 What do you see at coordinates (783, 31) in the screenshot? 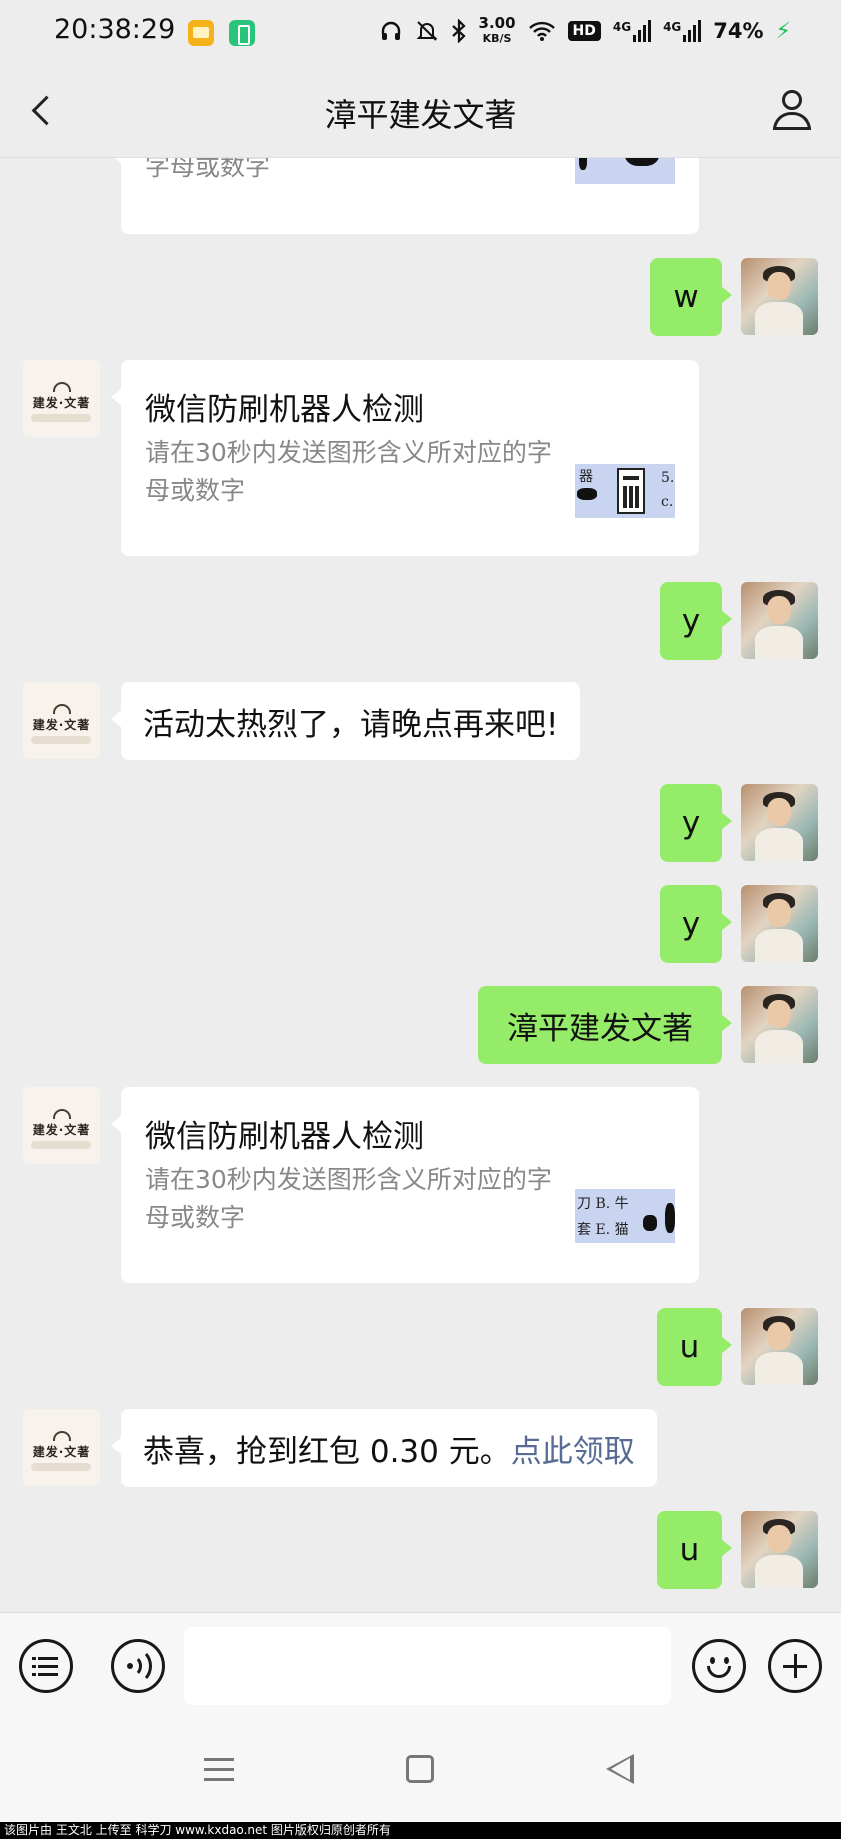
I see `charging-icon: ⚡` at bounding box center [783, 31].